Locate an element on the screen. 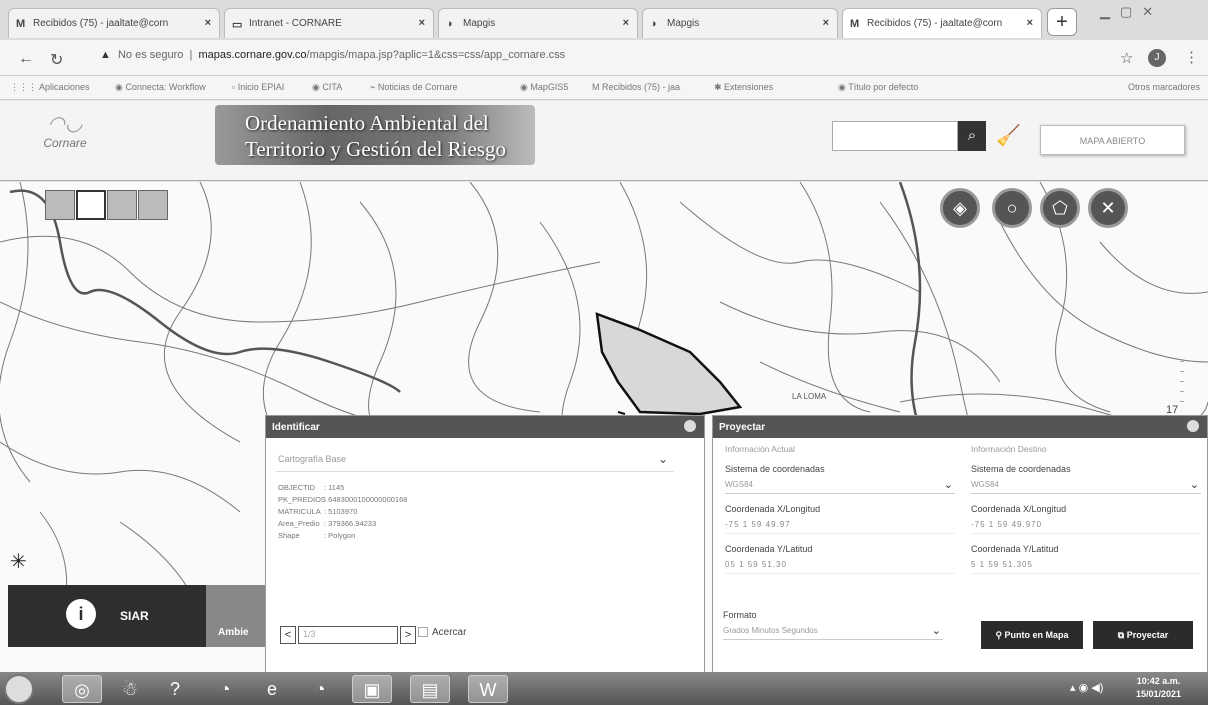  tools-icon: ✕ is located at coordinates (1108, 208).